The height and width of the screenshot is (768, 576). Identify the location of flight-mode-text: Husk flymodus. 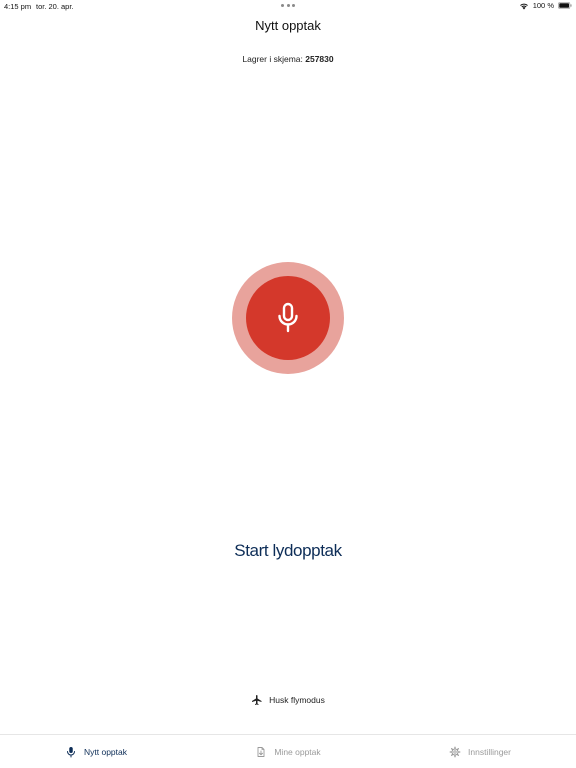
(297, 700).